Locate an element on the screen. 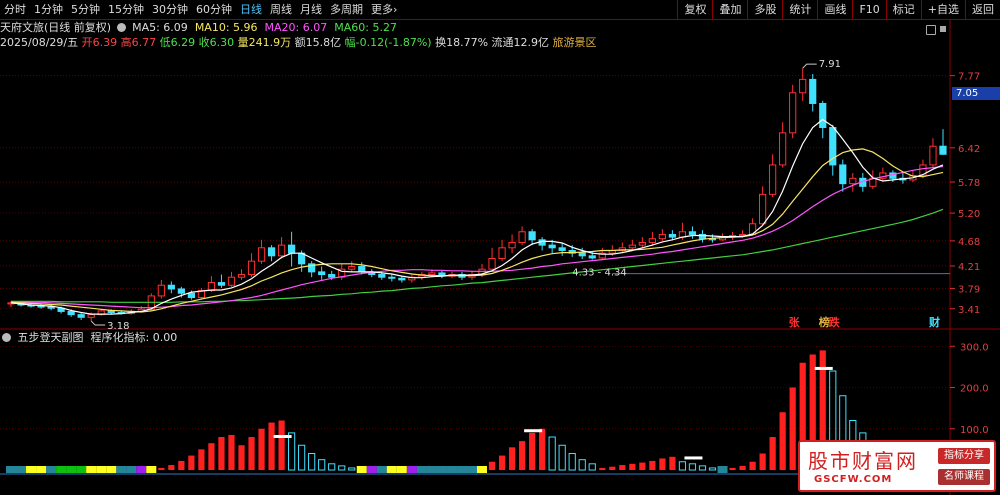 This screenshot has height=495, width=1000. sub-tick-label: 200.0 is located at coordinates (974, 389).